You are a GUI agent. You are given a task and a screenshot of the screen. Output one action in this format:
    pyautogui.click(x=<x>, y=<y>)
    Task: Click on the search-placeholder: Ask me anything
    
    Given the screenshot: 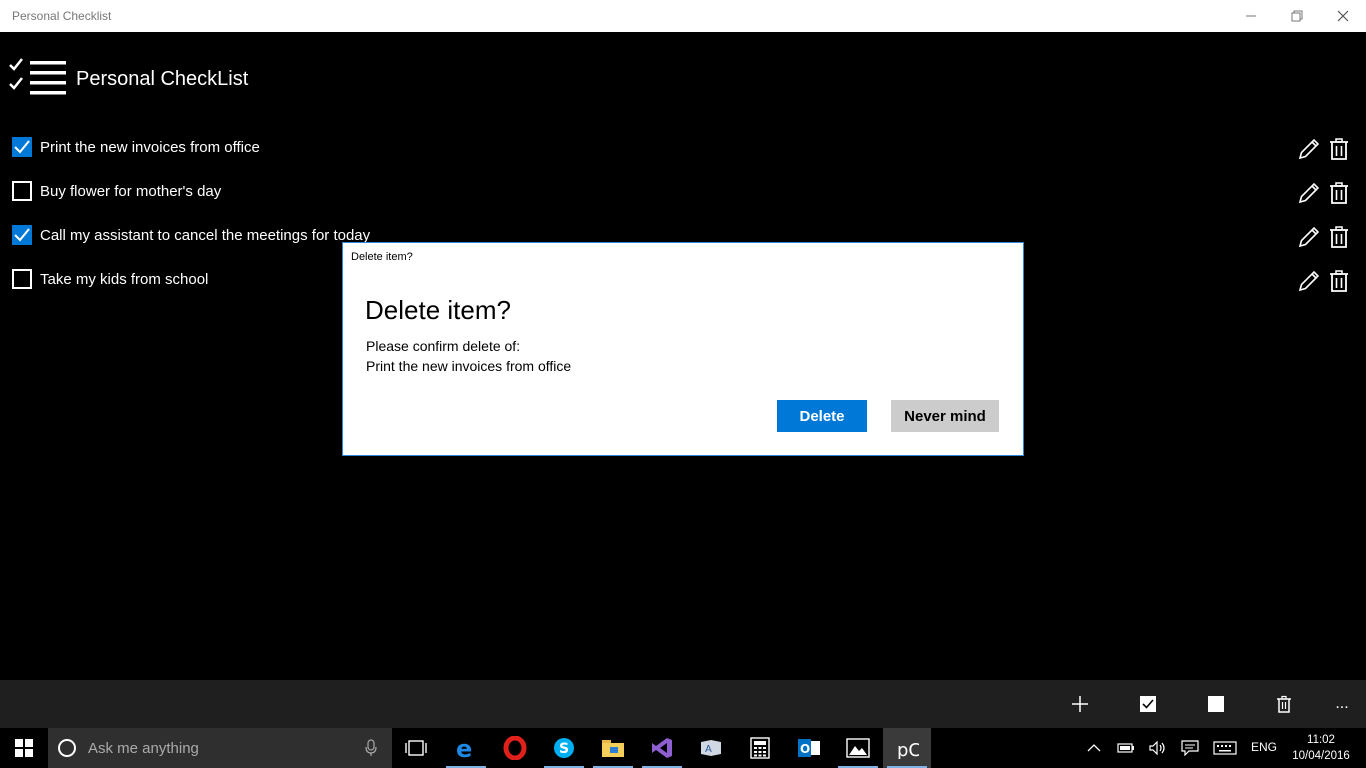 What is the action you would take?
    pyautogui.click(x=143, y=748)
    